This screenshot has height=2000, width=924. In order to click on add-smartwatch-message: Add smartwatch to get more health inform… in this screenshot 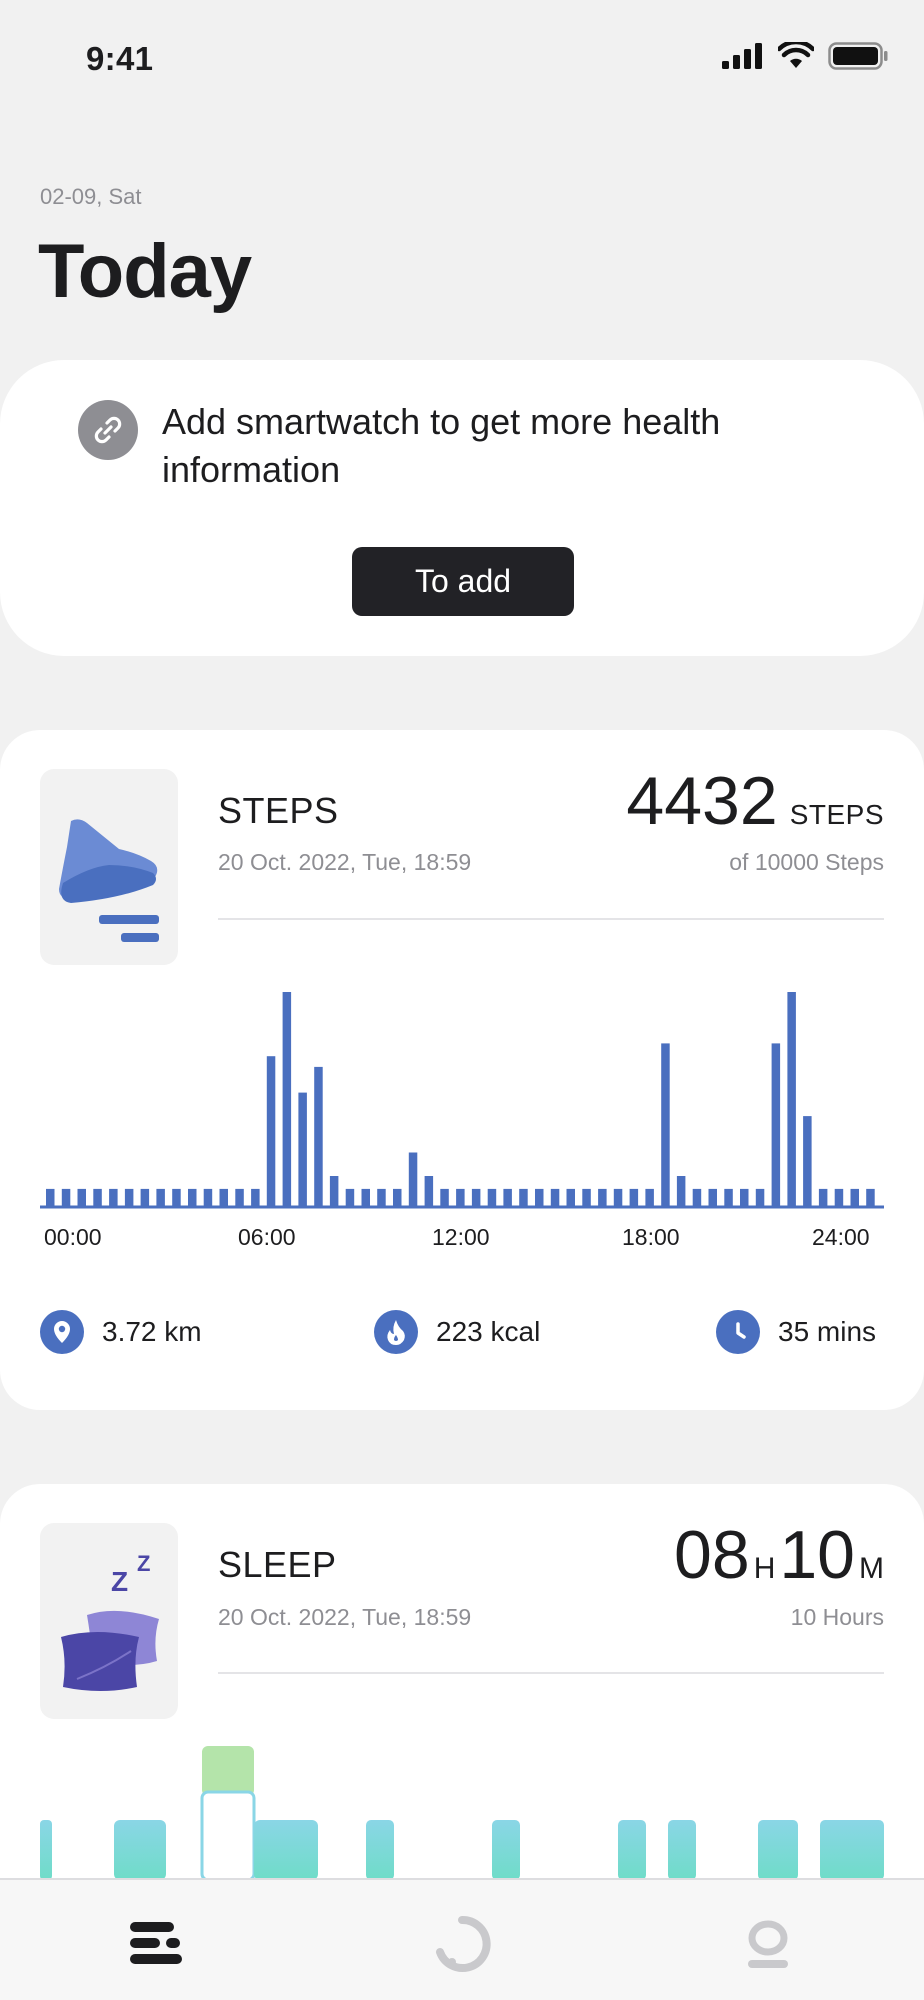, I will do `click(441, 445)`.